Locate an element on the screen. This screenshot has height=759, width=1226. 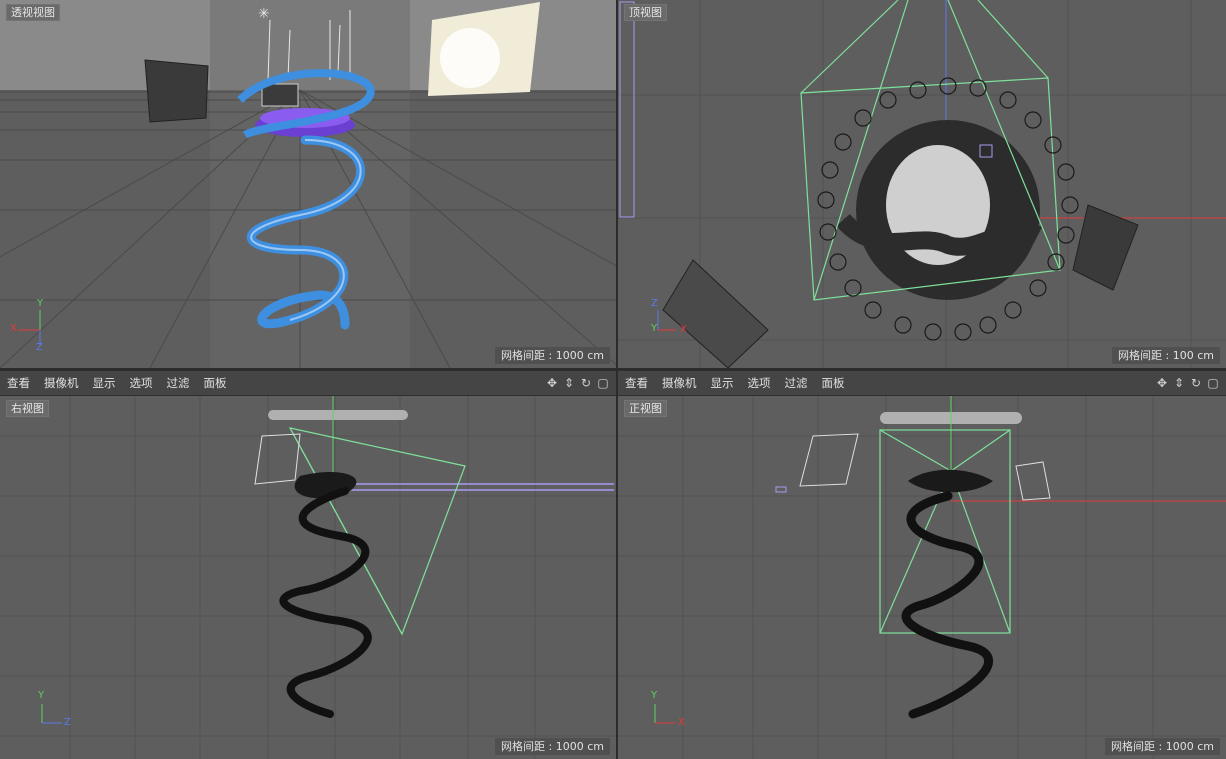
viewport-menubar-right: 查看 摄像机 显示 选项 过滤 面板 ✥ ⇕ ↻ ▢ is located at coordinates (308, 383).